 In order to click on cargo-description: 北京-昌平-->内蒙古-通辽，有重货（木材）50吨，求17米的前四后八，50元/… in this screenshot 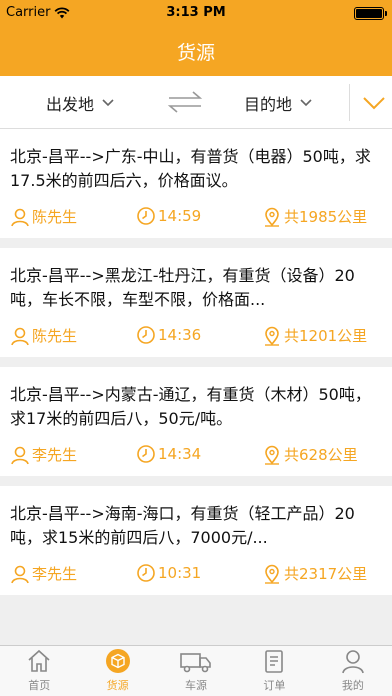, I will do `click(190, 406)`.